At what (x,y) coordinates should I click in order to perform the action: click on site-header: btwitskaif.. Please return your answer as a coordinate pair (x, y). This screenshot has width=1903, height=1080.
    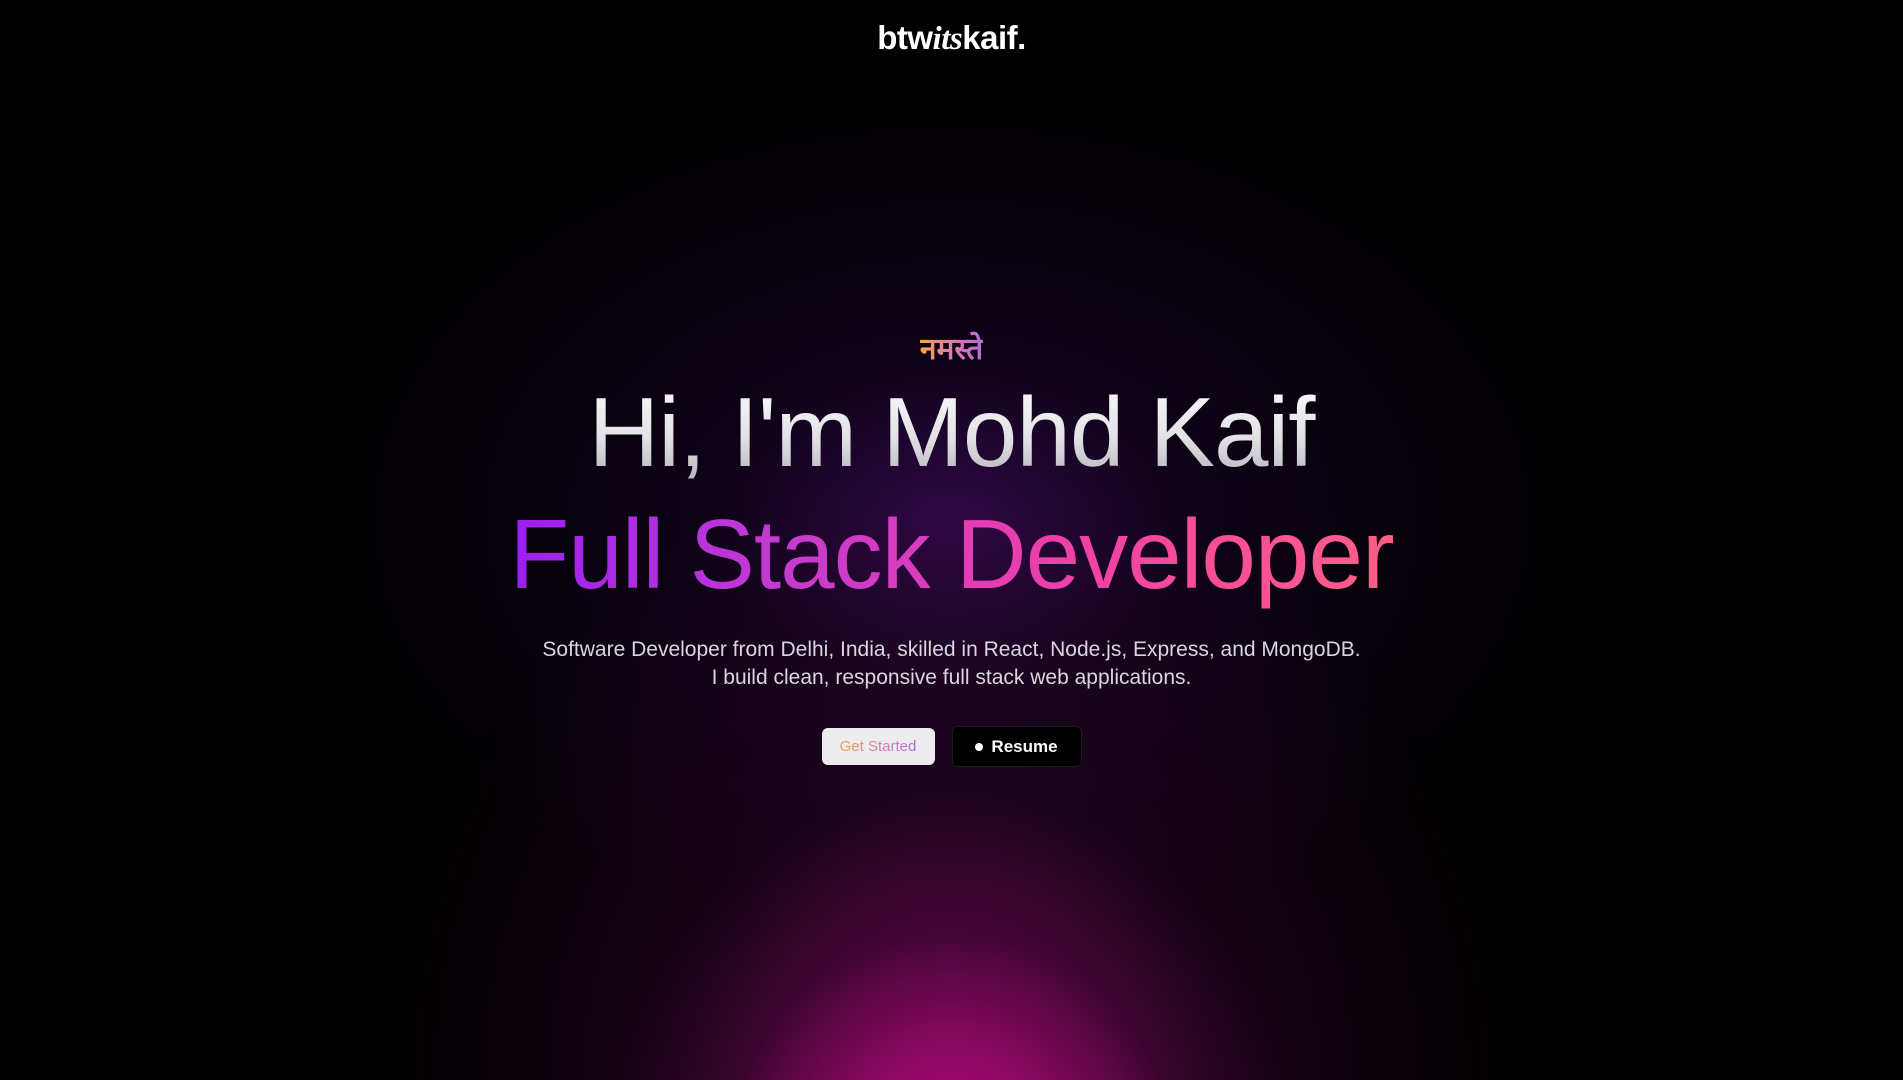
    Looking at the image, I should click on (951, 38).